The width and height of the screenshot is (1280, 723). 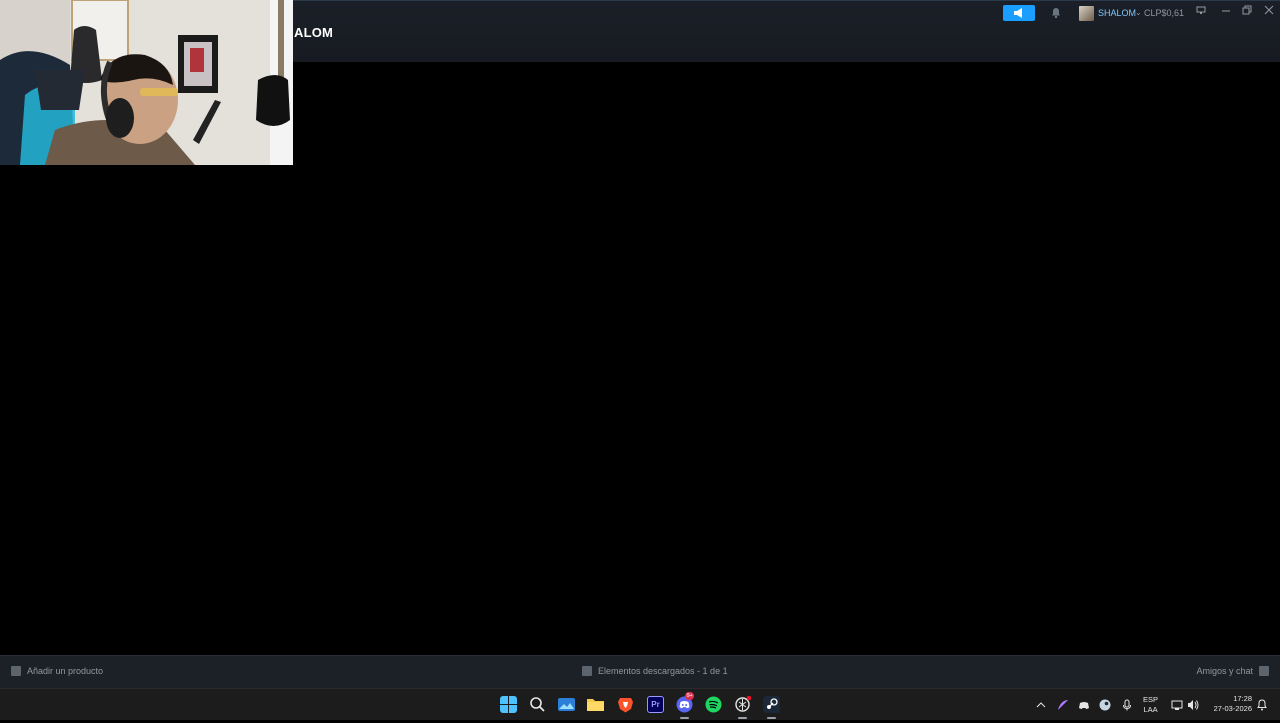 I want to click on webcam-overlay, so click(x=146, y=82).